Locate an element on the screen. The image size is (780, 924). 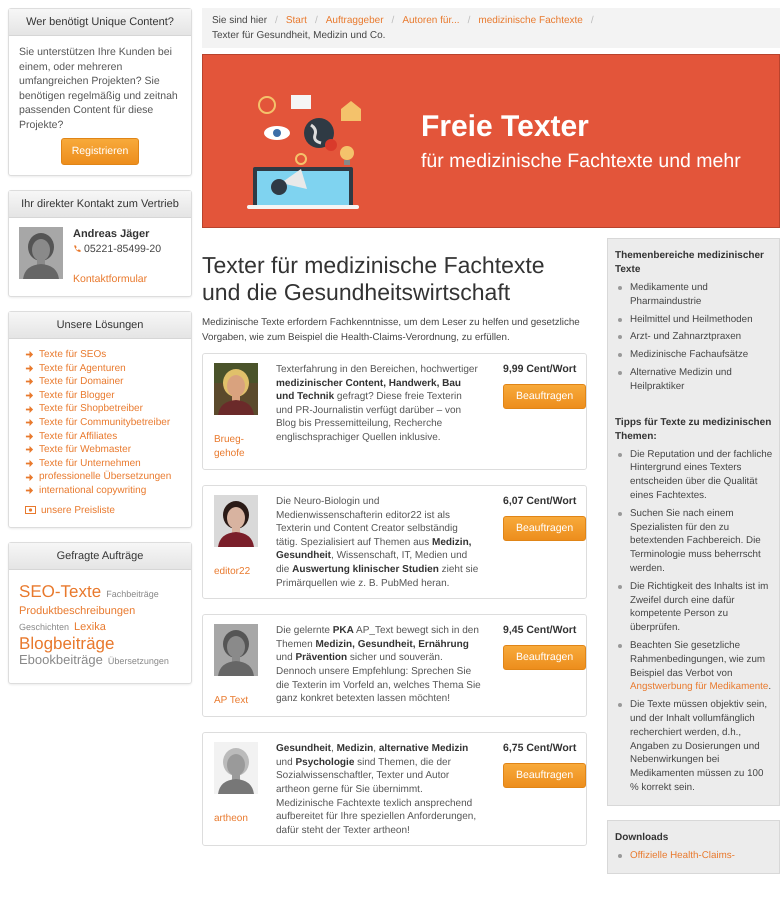
download-link: Offizielle Health-Claims- is located at coordinates (682, 855).